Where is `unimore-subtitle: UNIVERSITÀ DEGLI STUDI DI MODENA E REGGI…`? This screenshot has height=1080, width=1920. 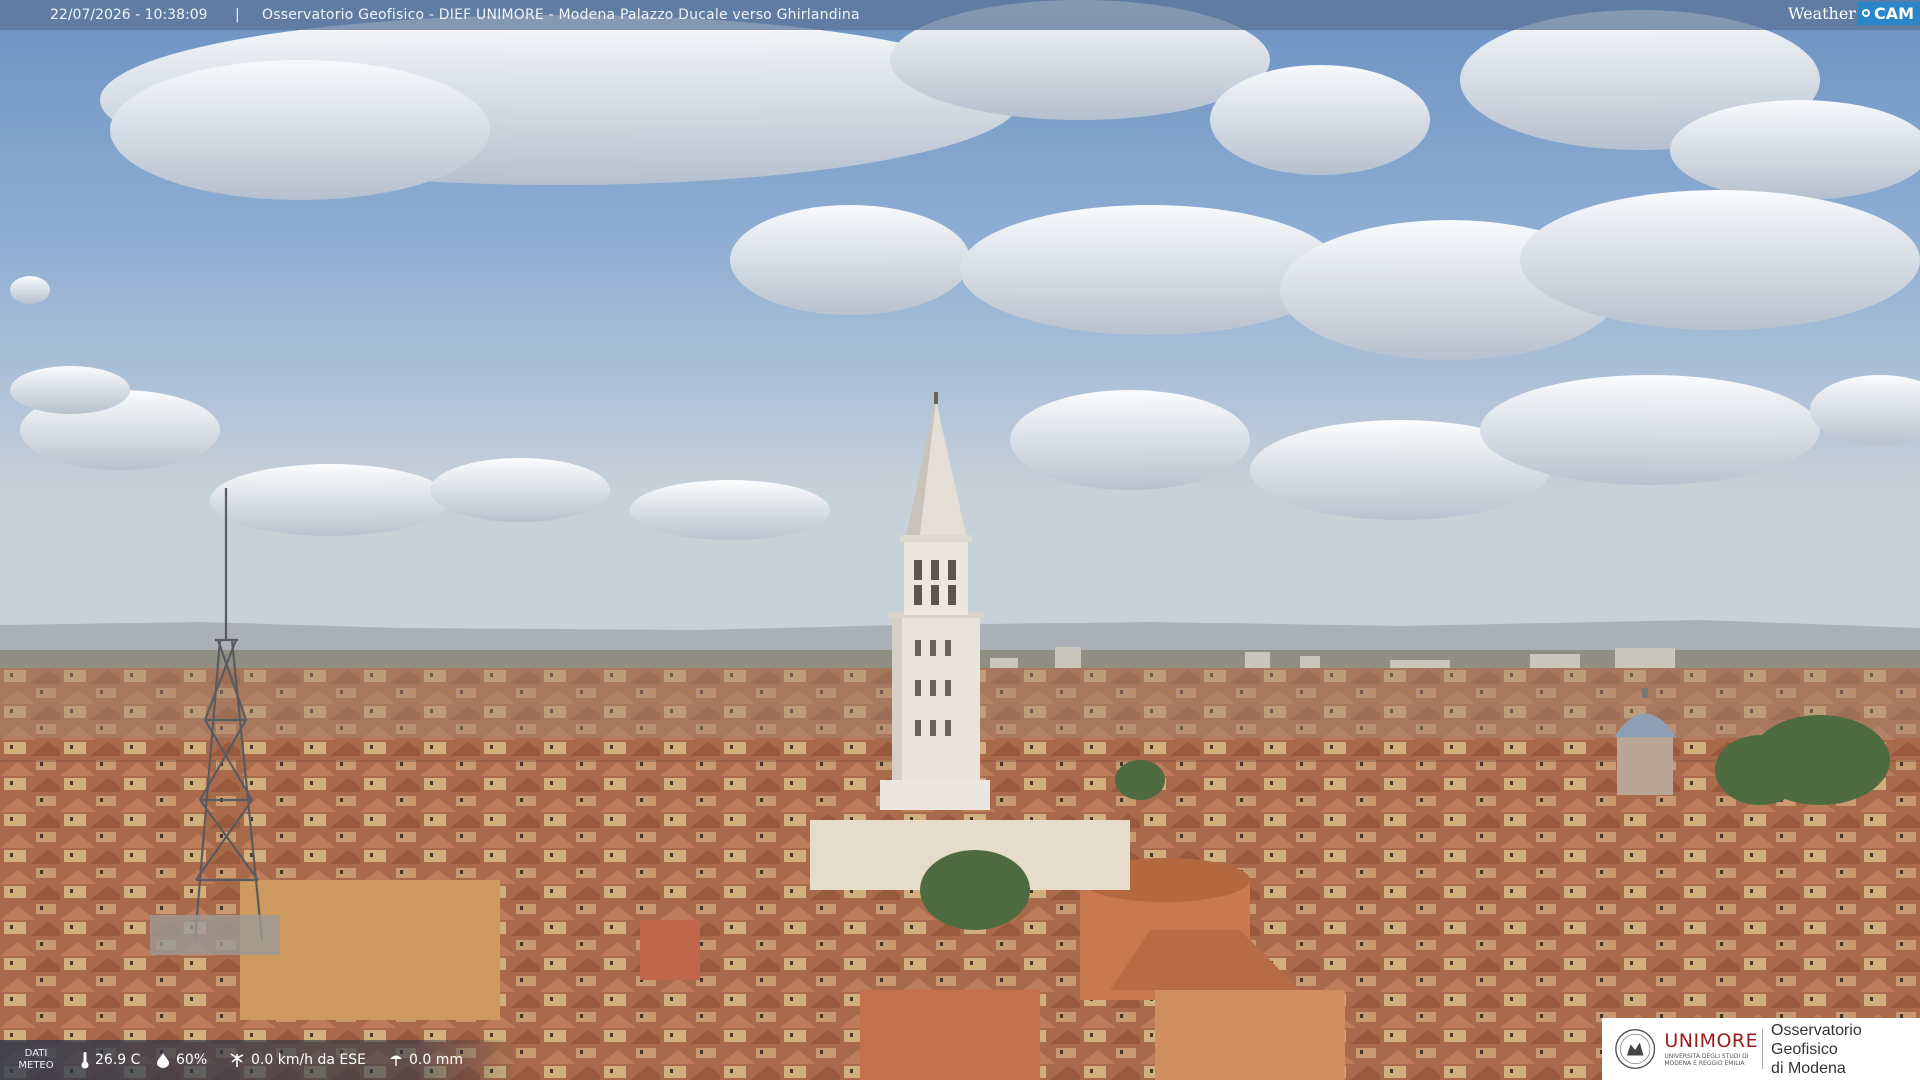 unimore-subtitle: UNIVERSITÀ DEGLI STUDI DI MODENA E REGGI… is located at coordinates (1706, 1060).